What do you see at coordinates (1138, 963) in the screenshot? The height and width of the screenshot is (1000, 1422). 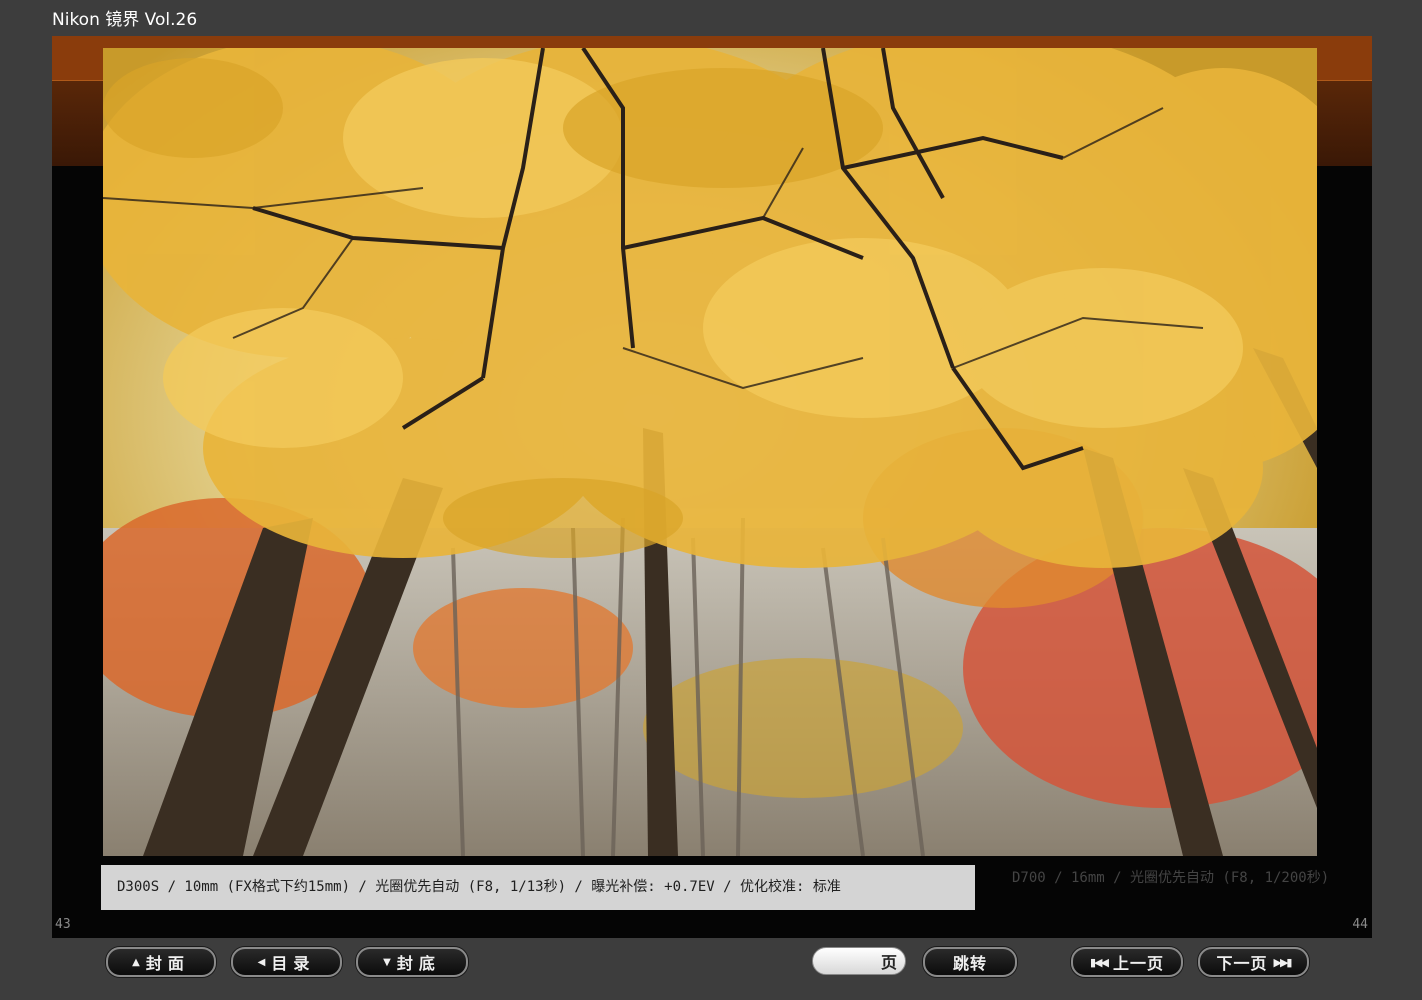 I see `prev-button-label: 上一页` at bounding box center [1138, 963].